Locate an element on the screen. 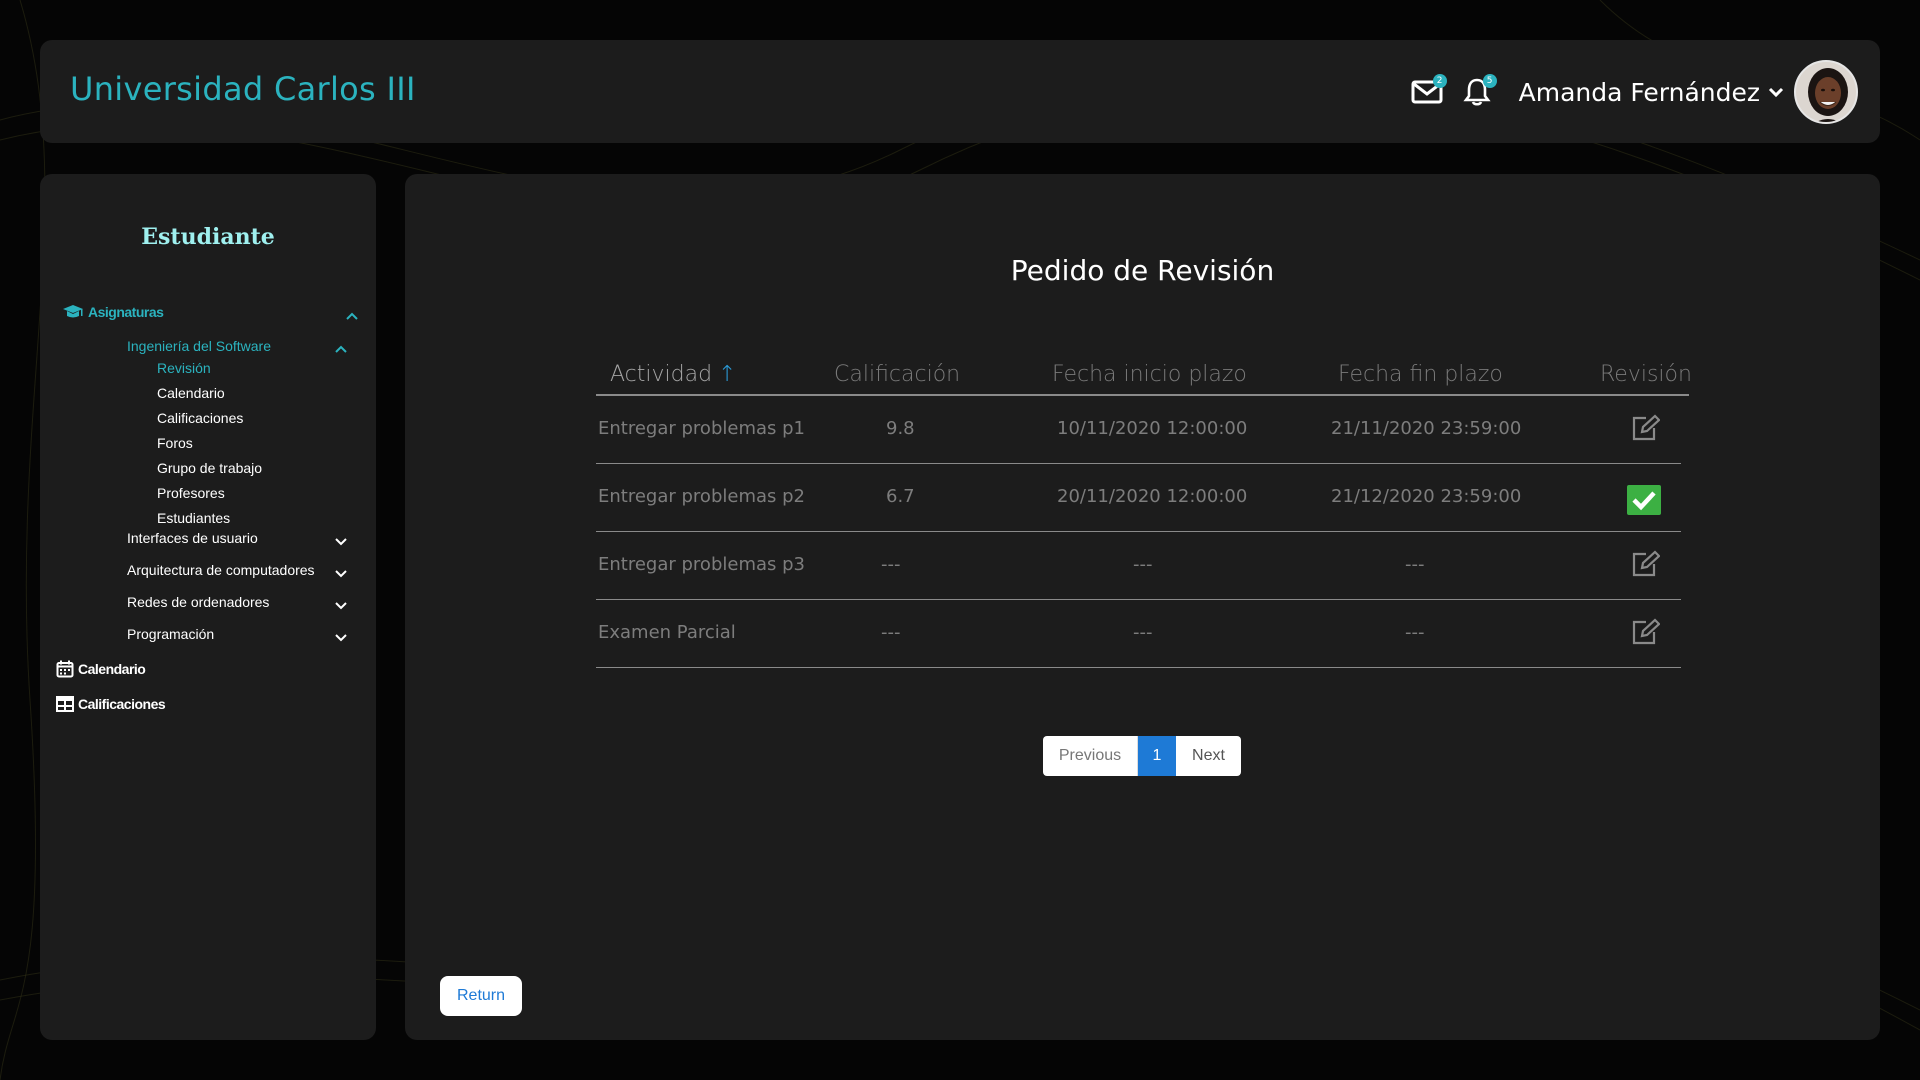 The width and height of the screenshot is (1920, 1080). calendar-icon is located at coordinates (65, 669).